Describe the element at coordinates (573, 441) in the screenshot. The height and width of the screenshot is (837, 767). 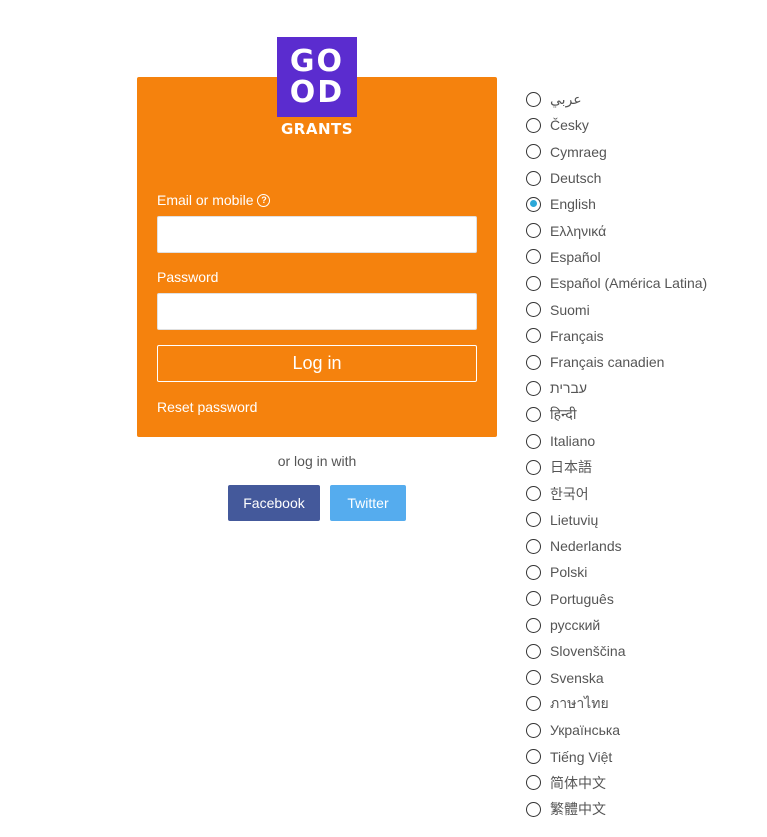
I see `language-label: Italiano` at that location.